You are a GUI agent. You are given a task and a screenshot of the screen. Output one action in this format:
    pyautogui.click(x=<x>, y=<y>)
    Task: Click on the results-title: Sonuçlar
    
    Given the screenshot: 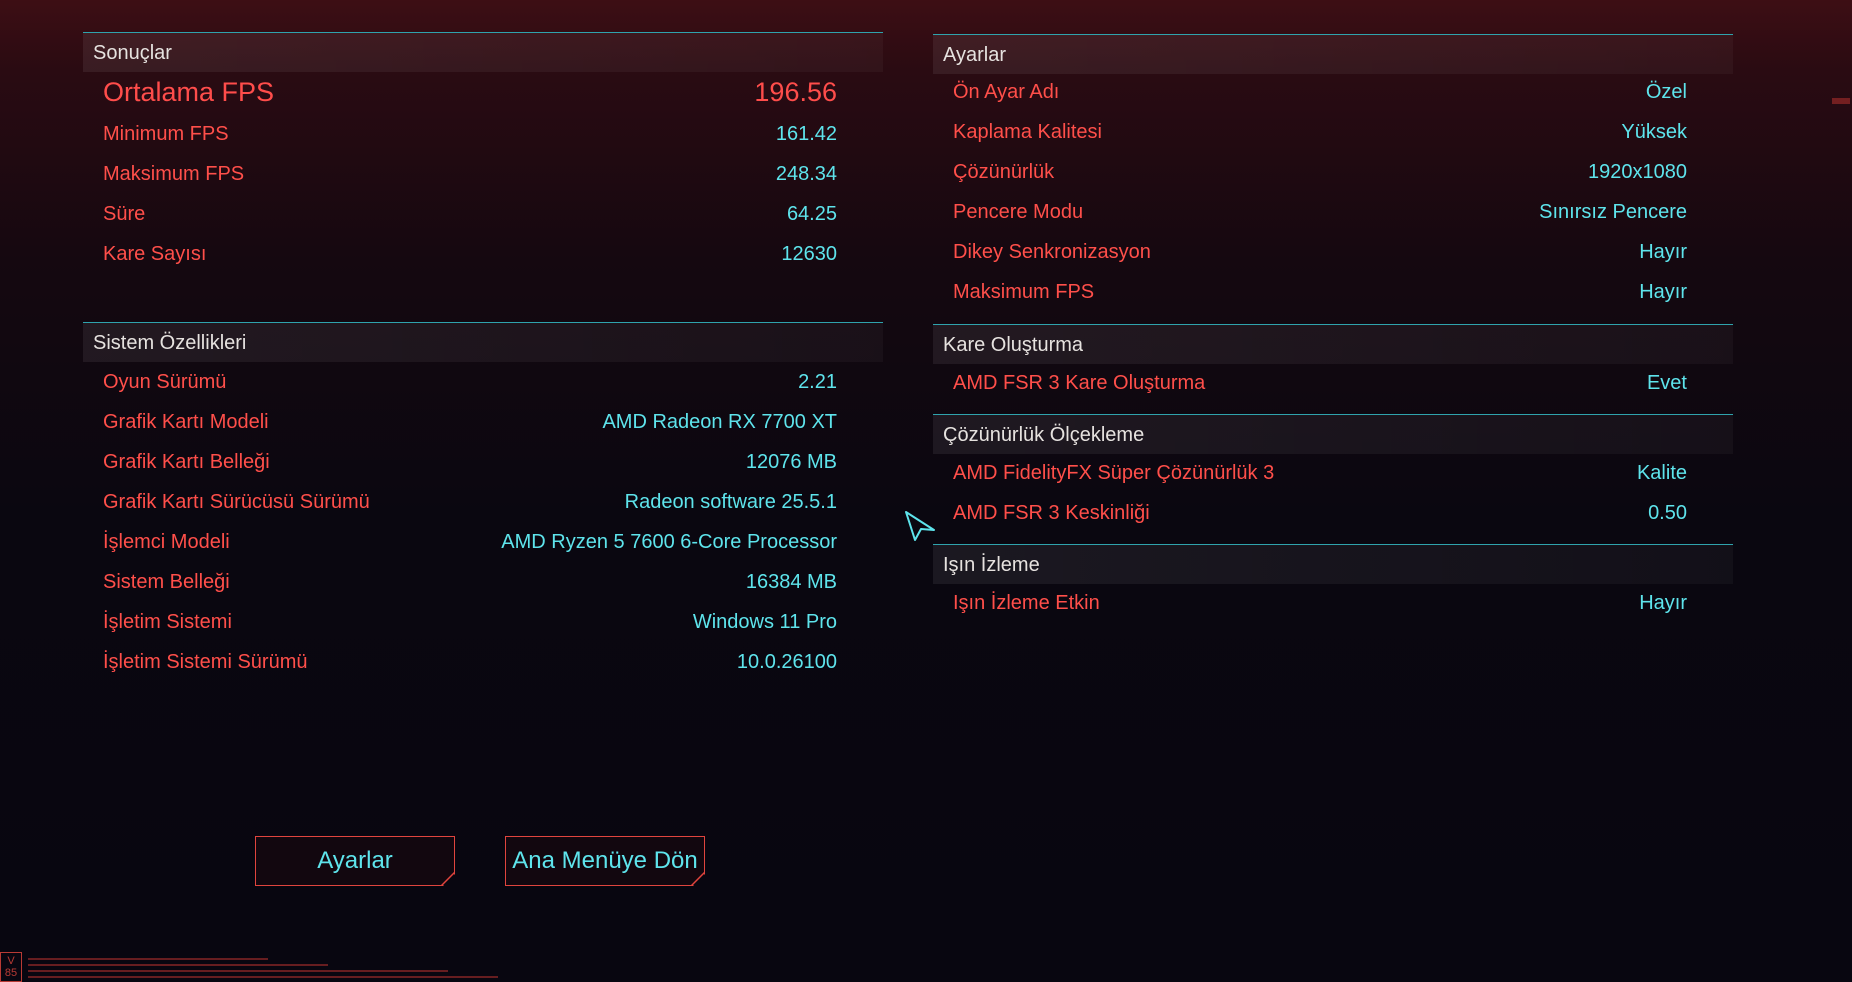 What is the action you would take?
    pyautogui.click(x=132, y=53)
    